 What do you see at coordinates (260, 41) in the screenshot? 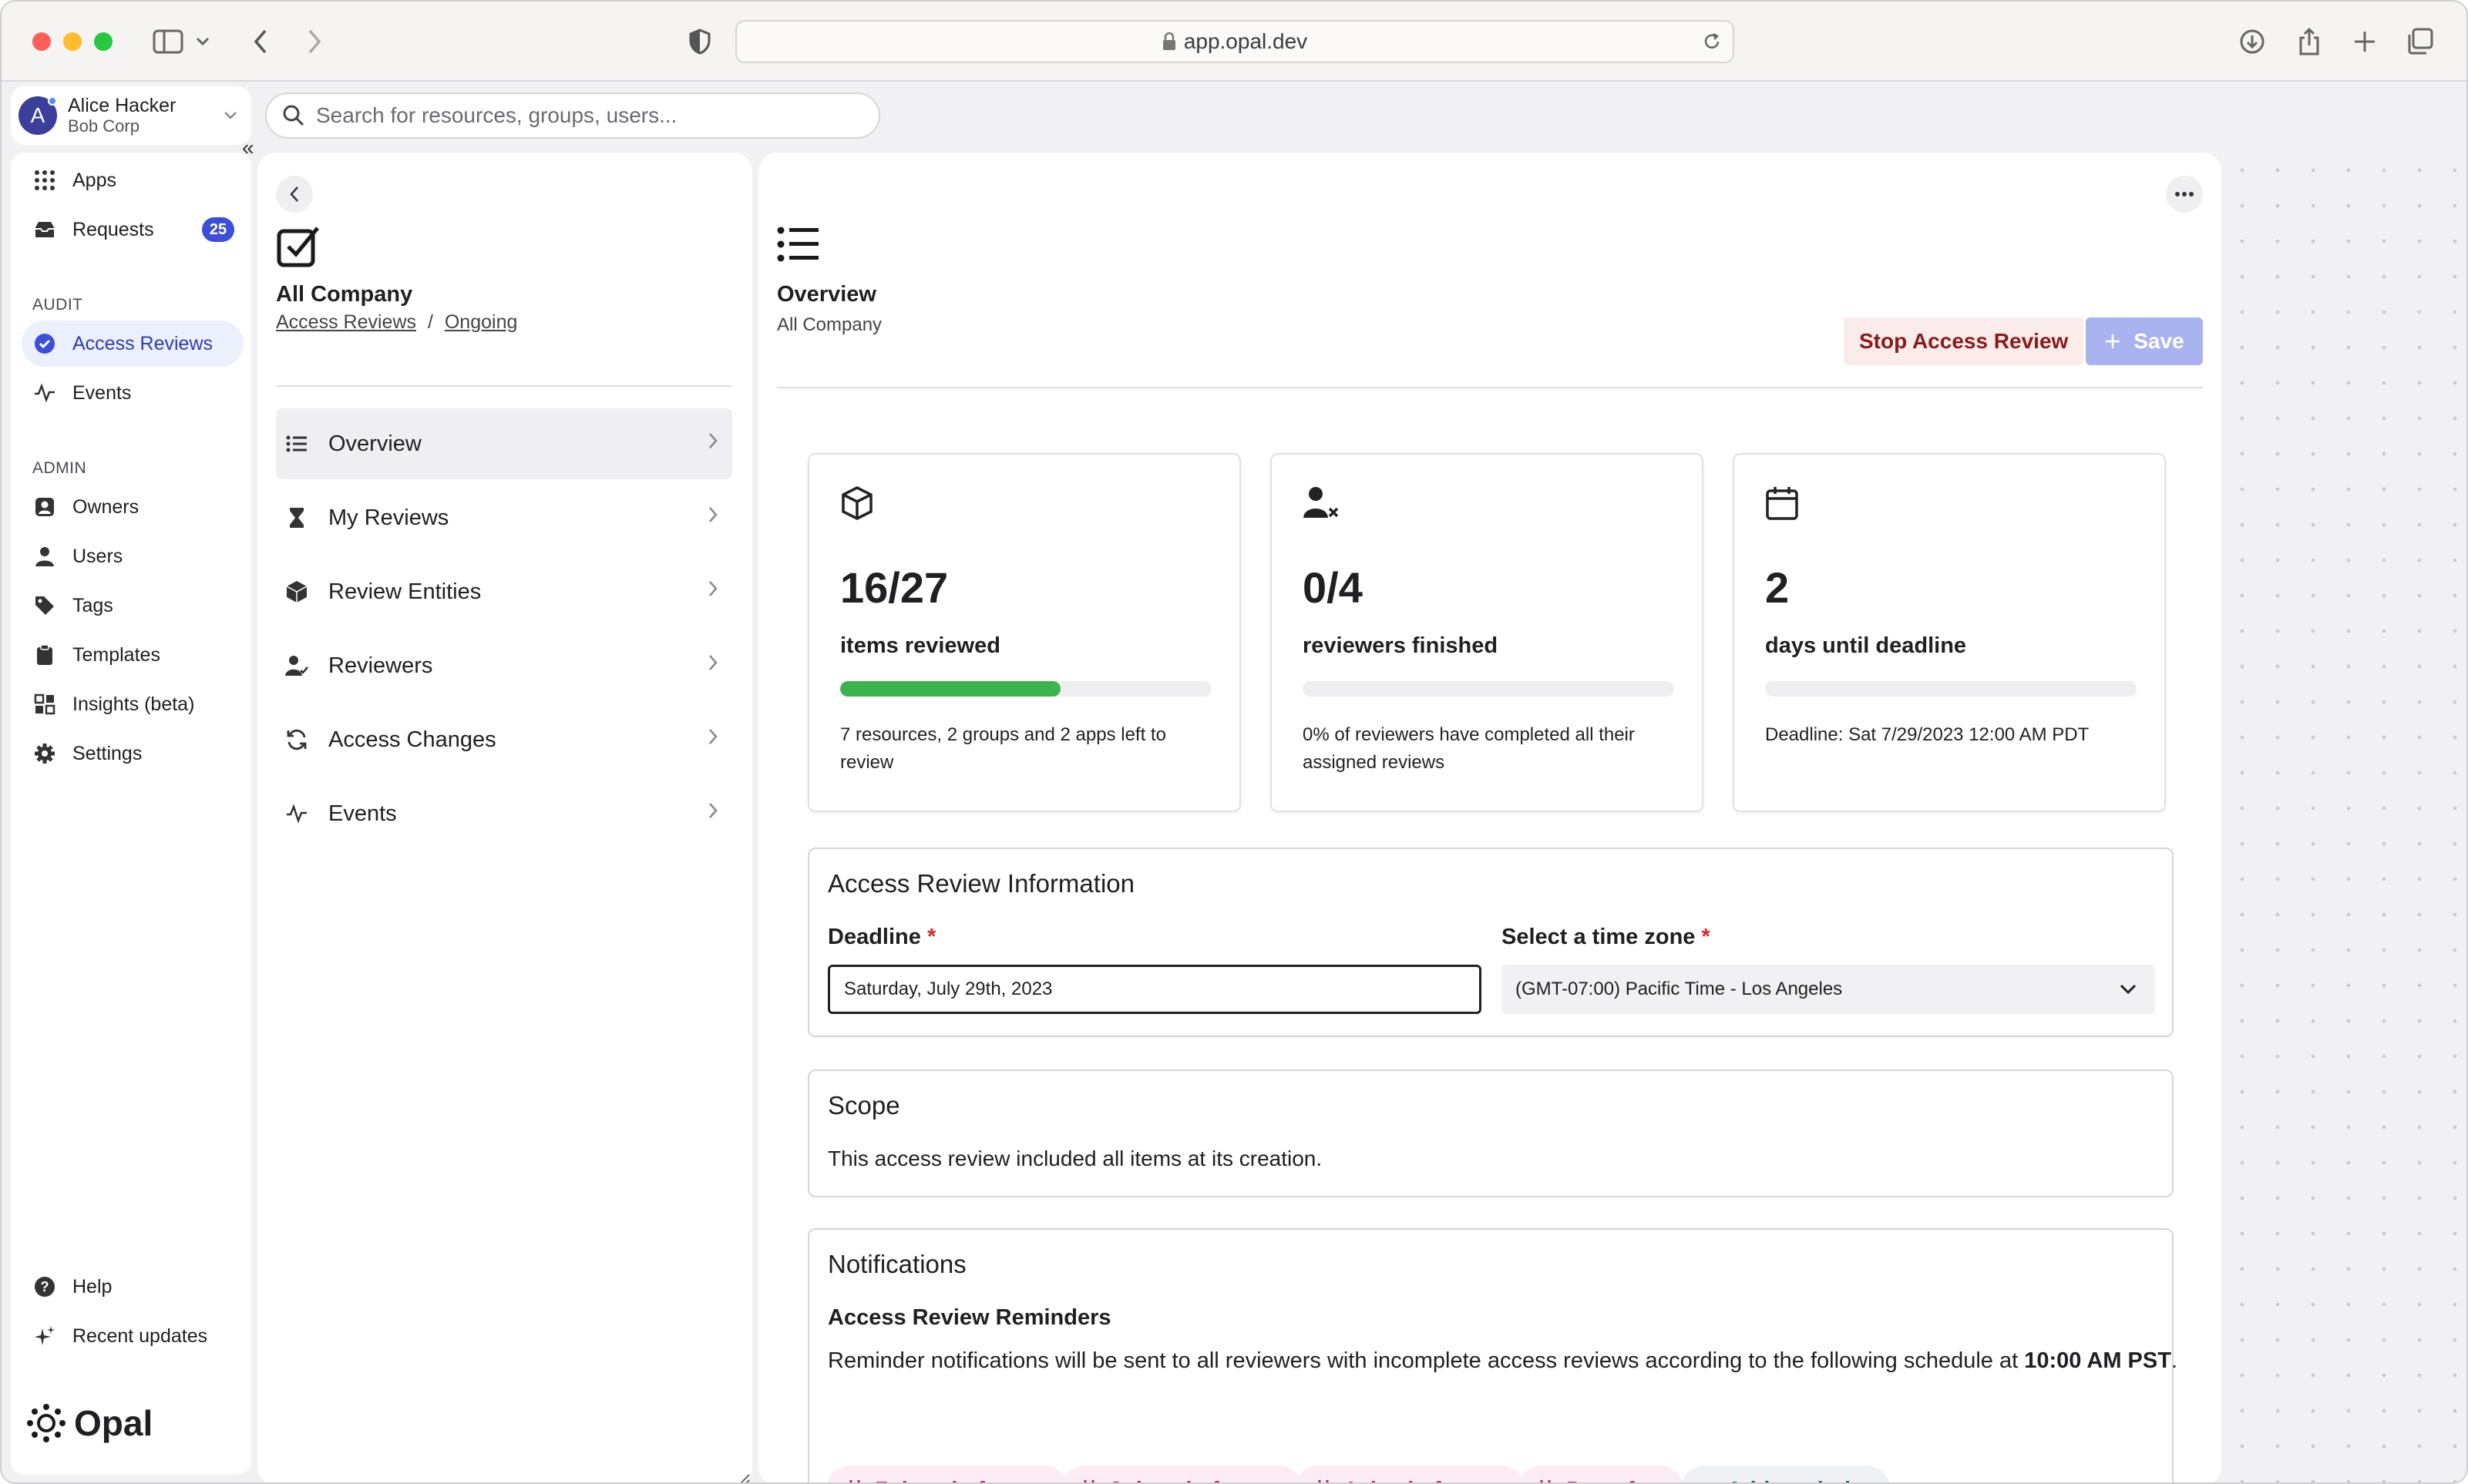
I see `back-arrow-icon` at bounding box center [260, 41].